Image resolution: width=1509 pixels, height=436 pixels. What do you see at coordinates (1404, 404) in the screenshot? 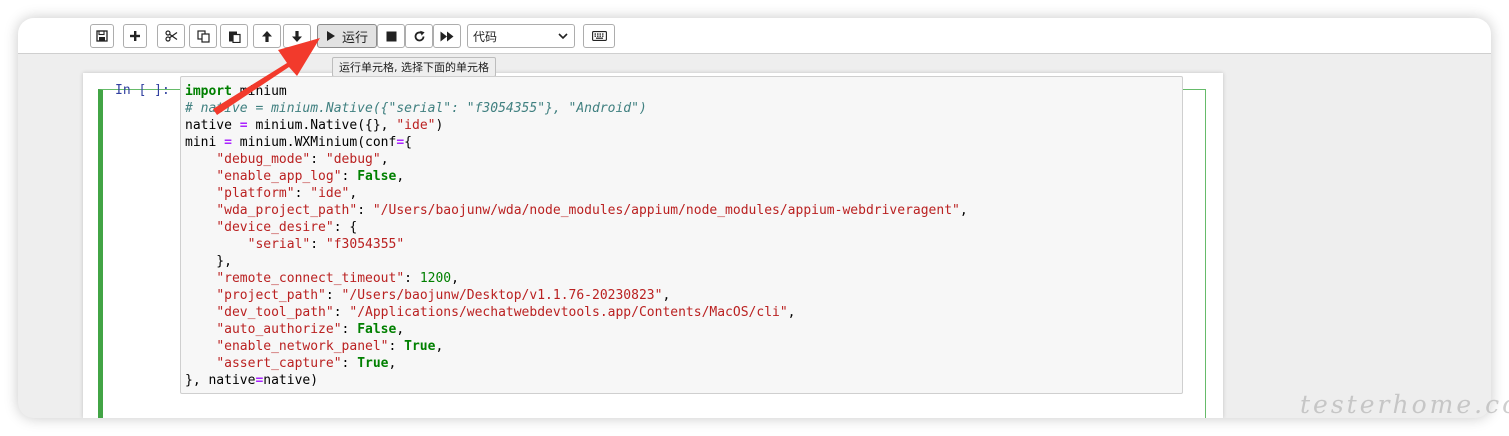
I see `watermark-text: testerhome.com` at bounding box center [1404, 404].